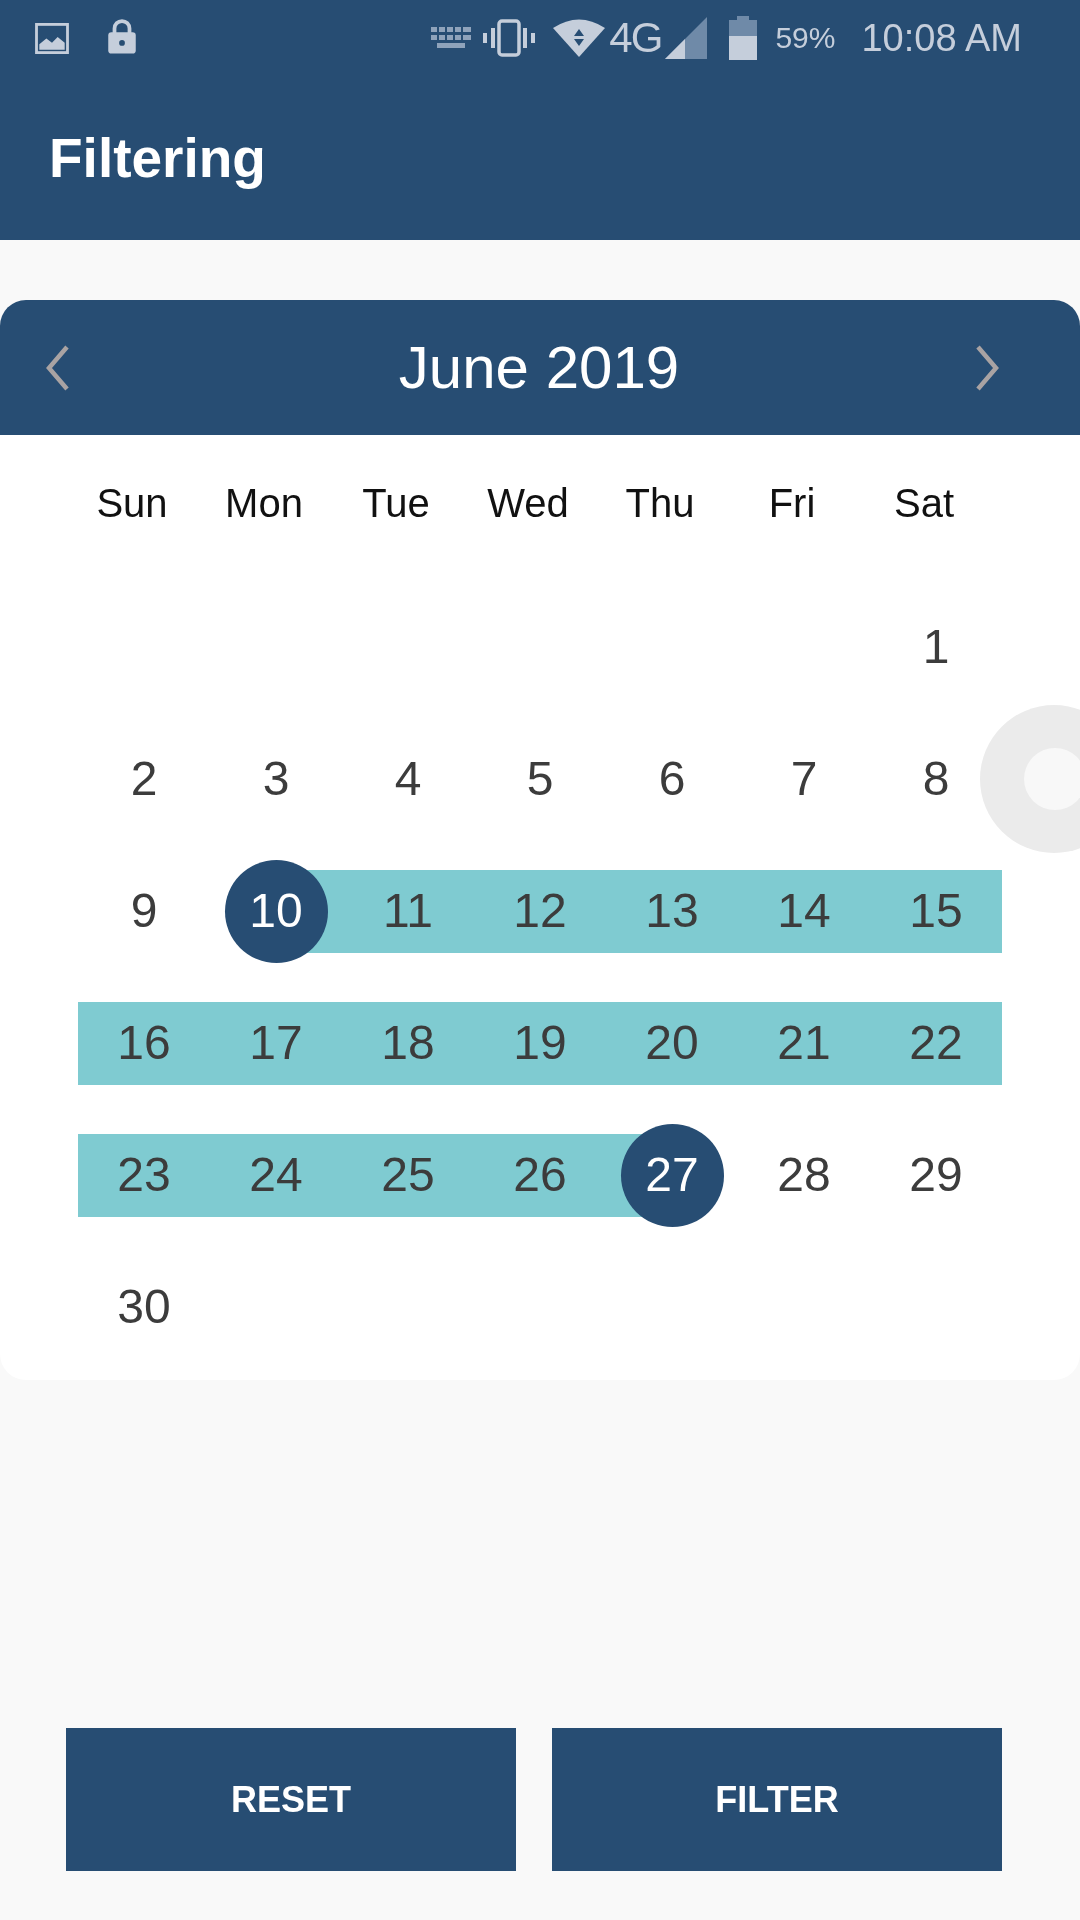  I want to click on wifi-icon, so click(579, 38).